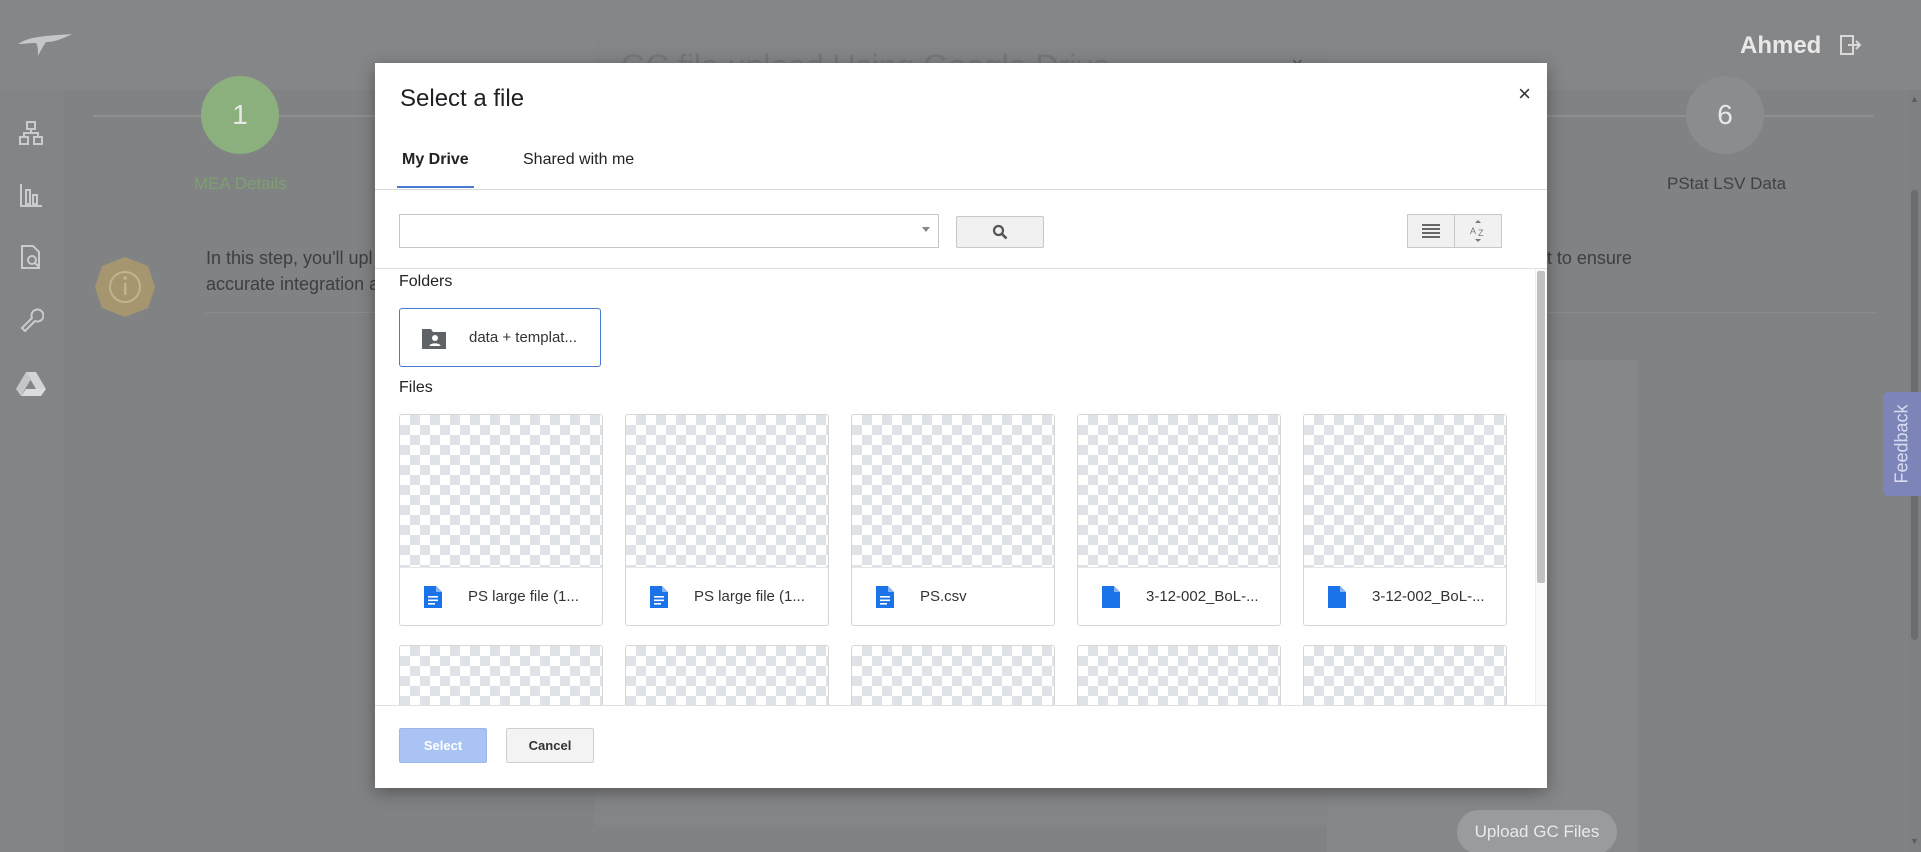  Describe the element at coordinates (1914, 841) in the screenshot. I see `scroll-down-arrow: ▼` at that location.